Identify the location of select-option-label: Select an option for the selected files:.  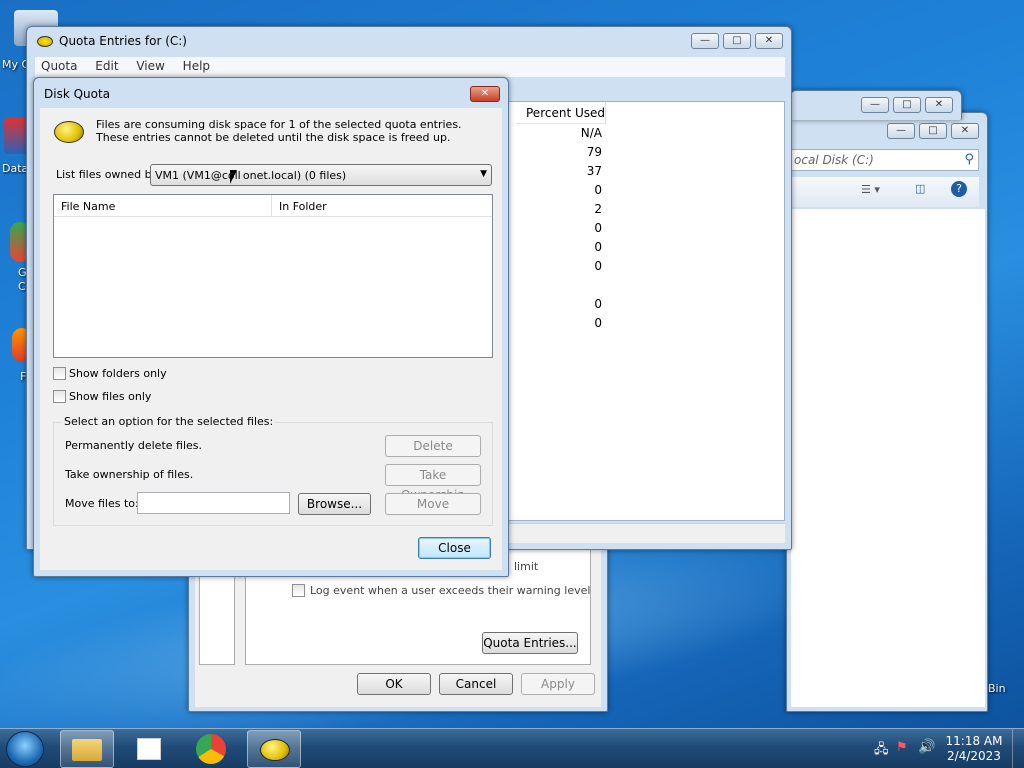
(169, 421).